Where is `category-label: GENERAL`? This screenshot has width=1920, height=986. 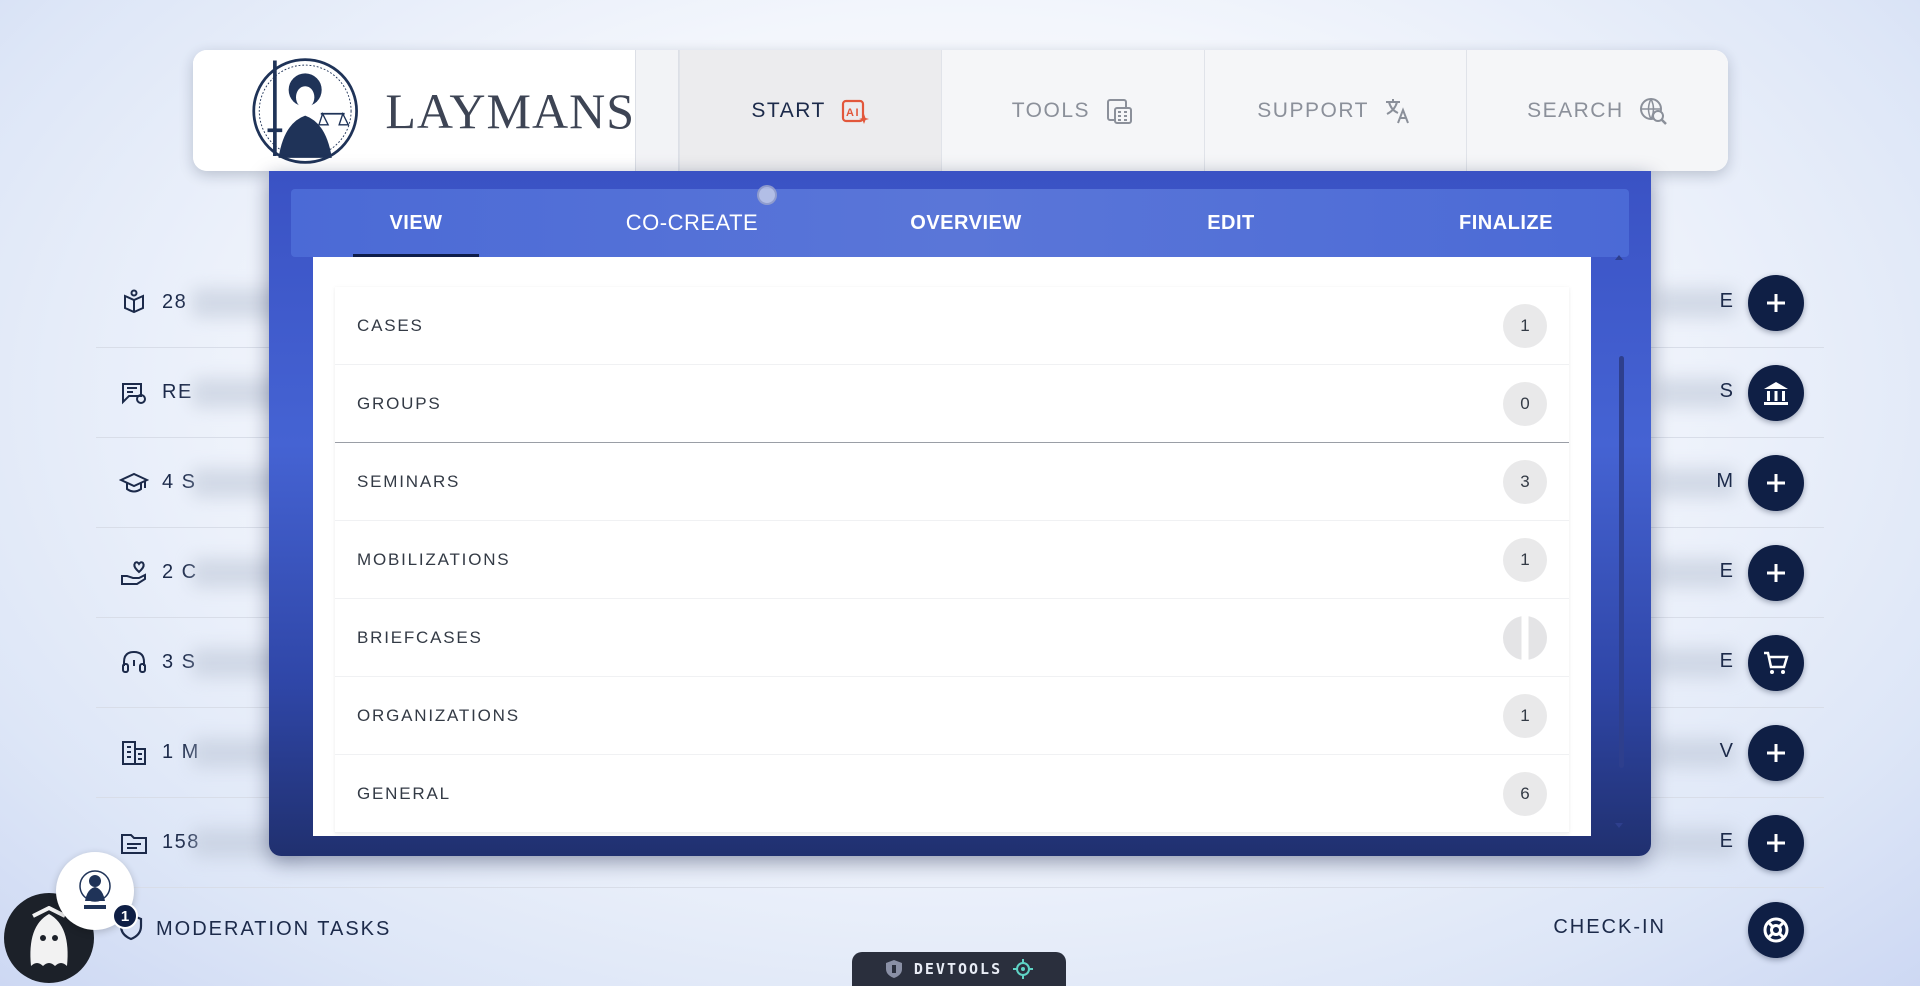
category-label: GENERAL is located at coordinates (404, 793).